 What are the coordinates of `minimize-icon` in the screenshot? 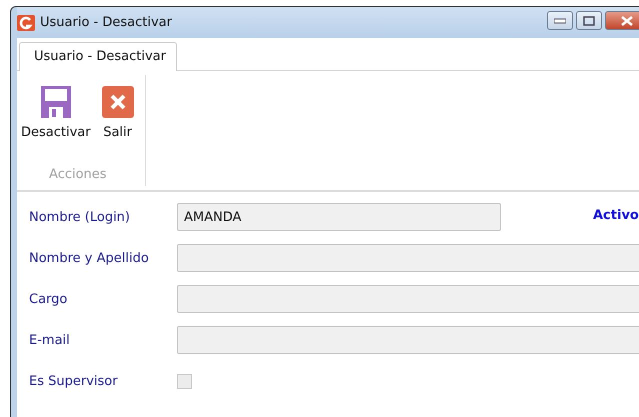 It's located at (560, 21).